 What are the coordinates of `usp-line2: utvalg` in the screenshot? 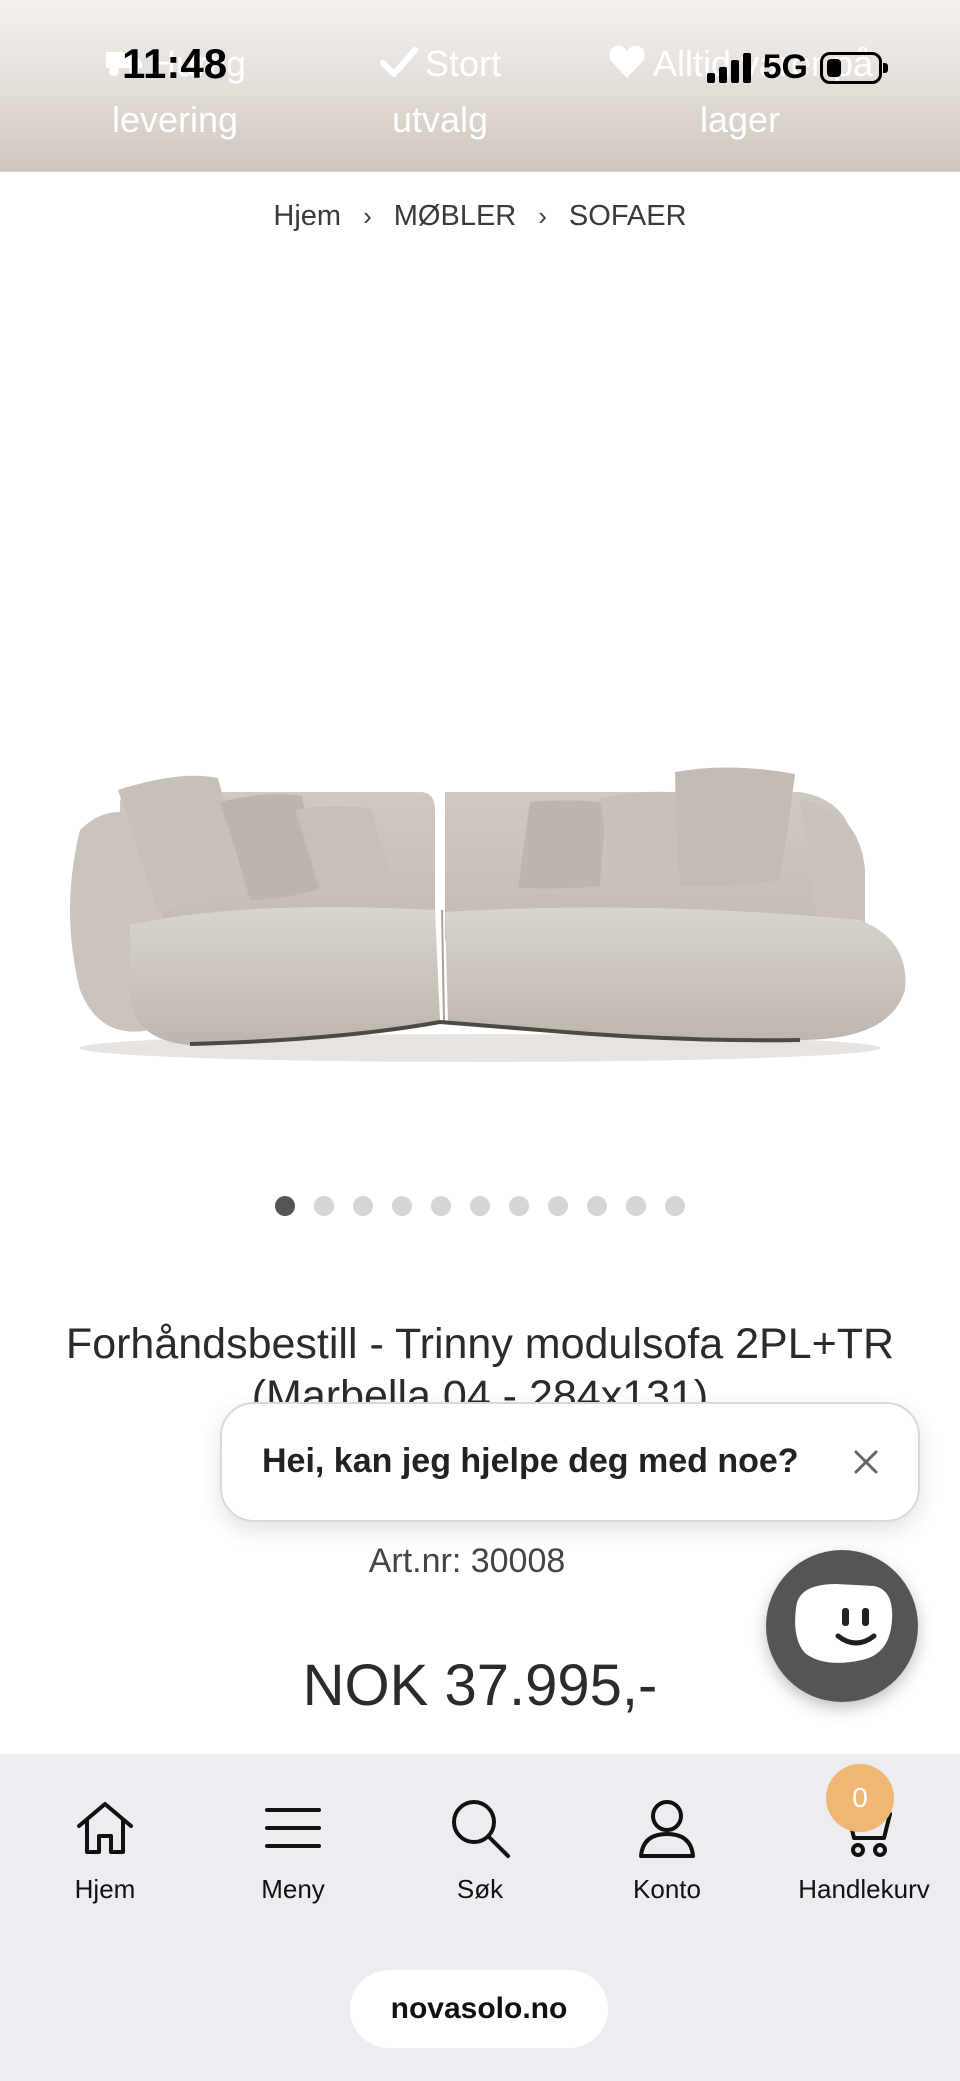 It's located at (440, 119).